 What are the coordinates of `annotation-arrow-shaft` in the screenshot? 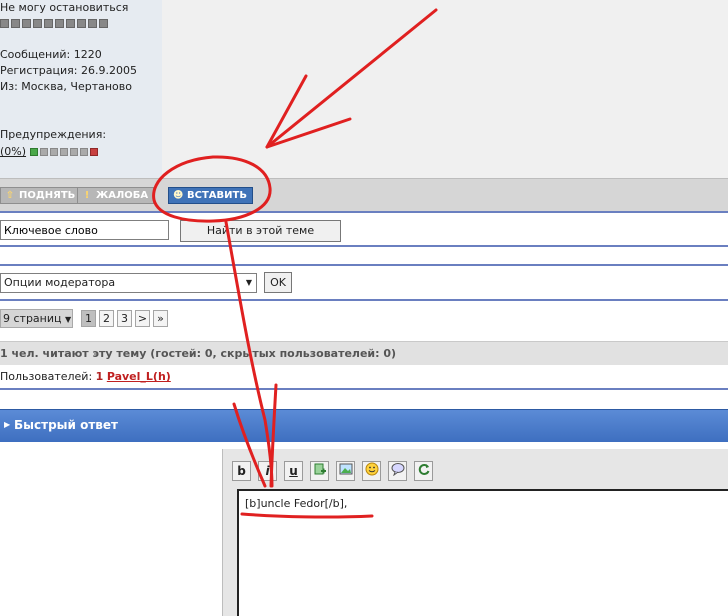 It's located at (351, 78).